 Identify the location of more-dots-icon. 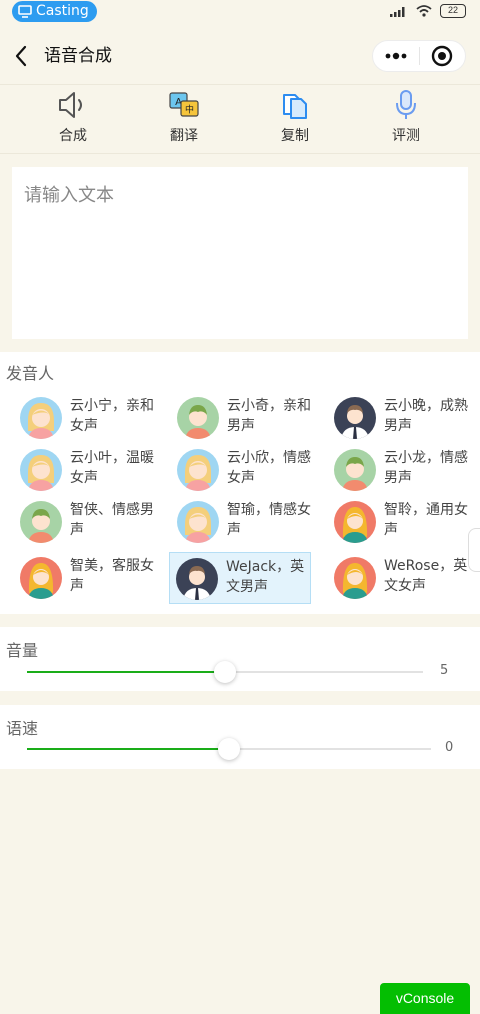
(396, 56).